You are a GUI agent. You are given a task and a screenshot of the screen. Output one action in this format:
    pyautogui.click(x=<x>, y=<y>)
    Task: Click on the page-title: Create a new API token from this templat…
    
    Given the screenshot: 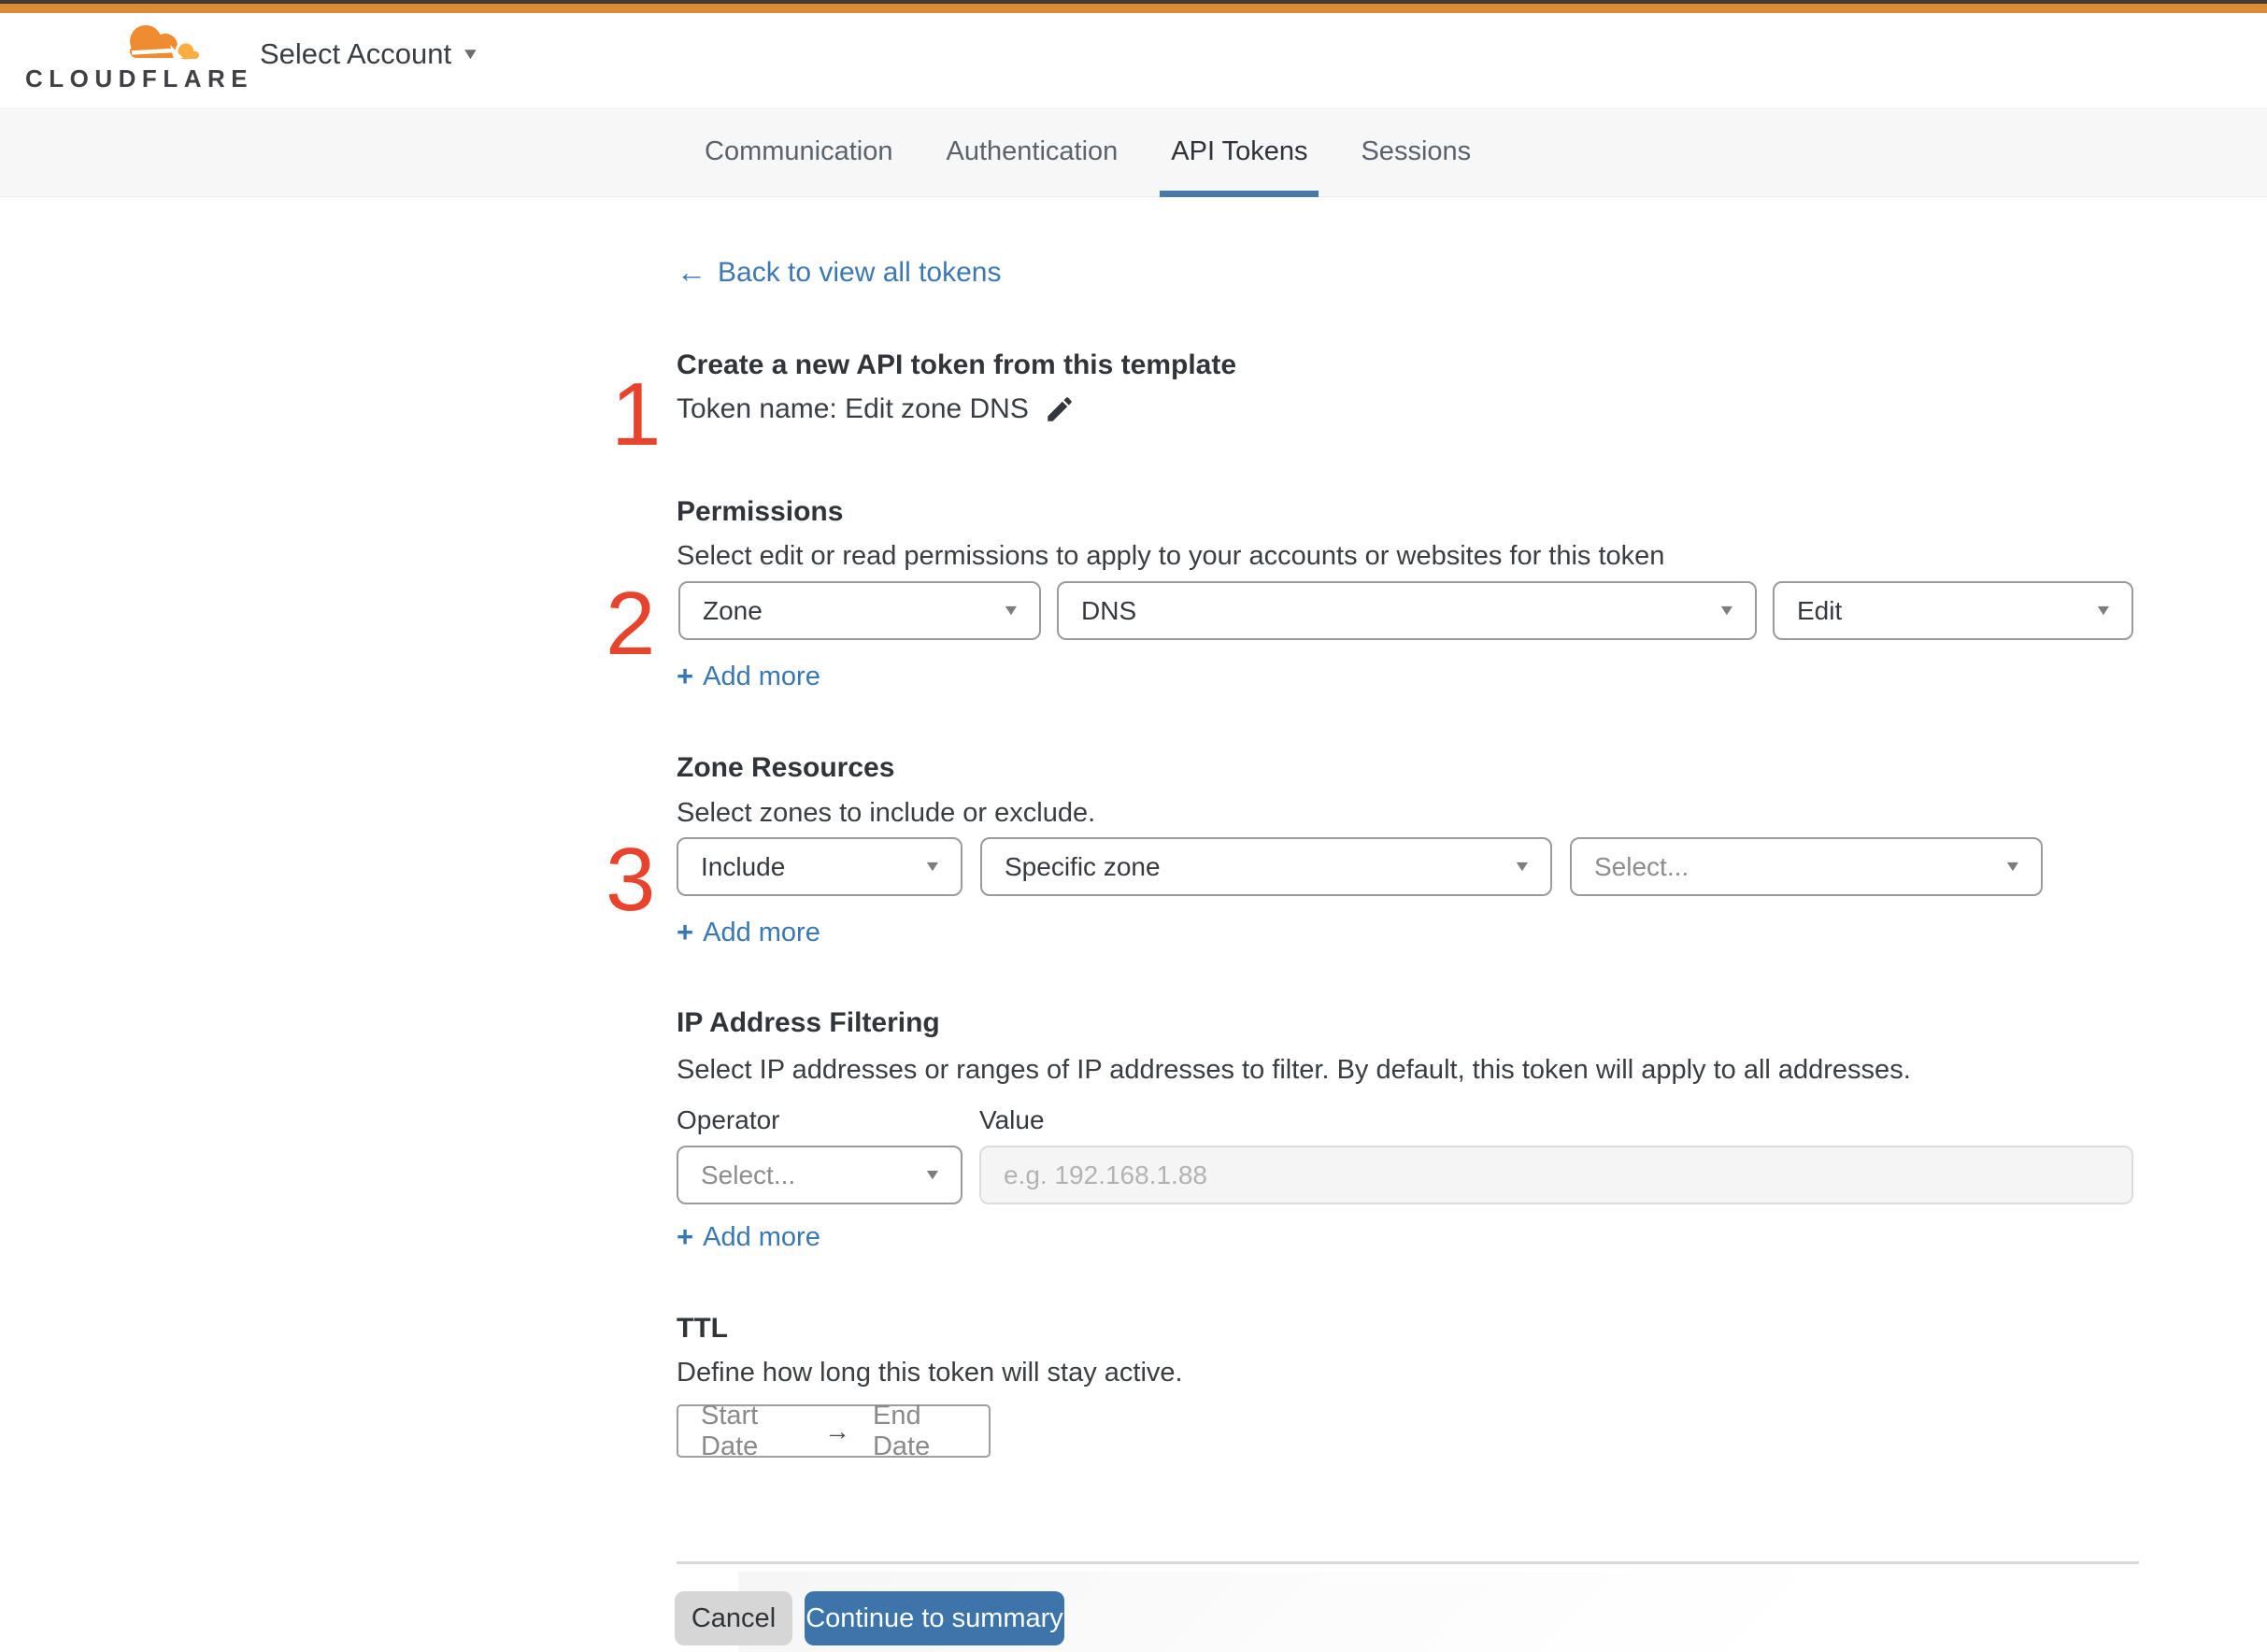 What is the action you would take?
    pyautogui.click(x=957, y=364)
    